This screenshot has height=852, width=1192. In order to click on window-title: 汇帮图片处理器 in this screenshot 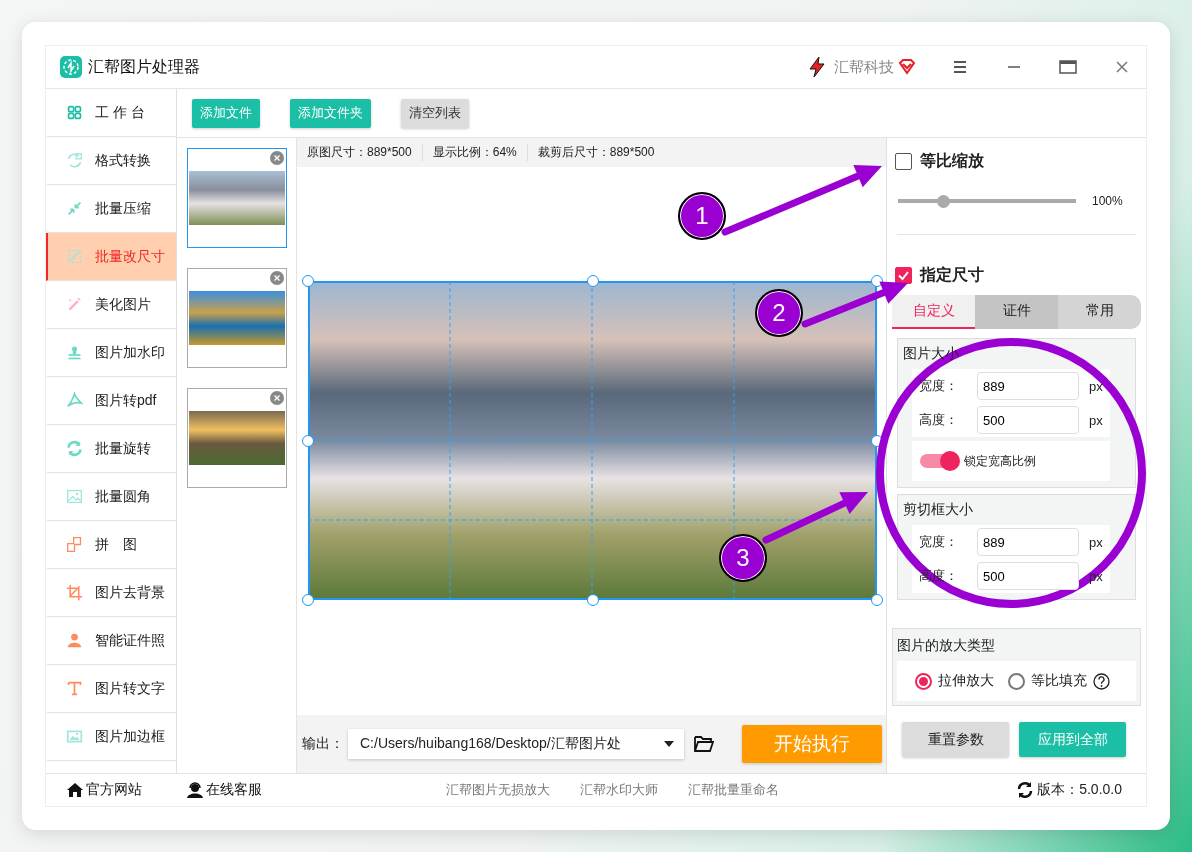, I will do `click(144, 66)`.